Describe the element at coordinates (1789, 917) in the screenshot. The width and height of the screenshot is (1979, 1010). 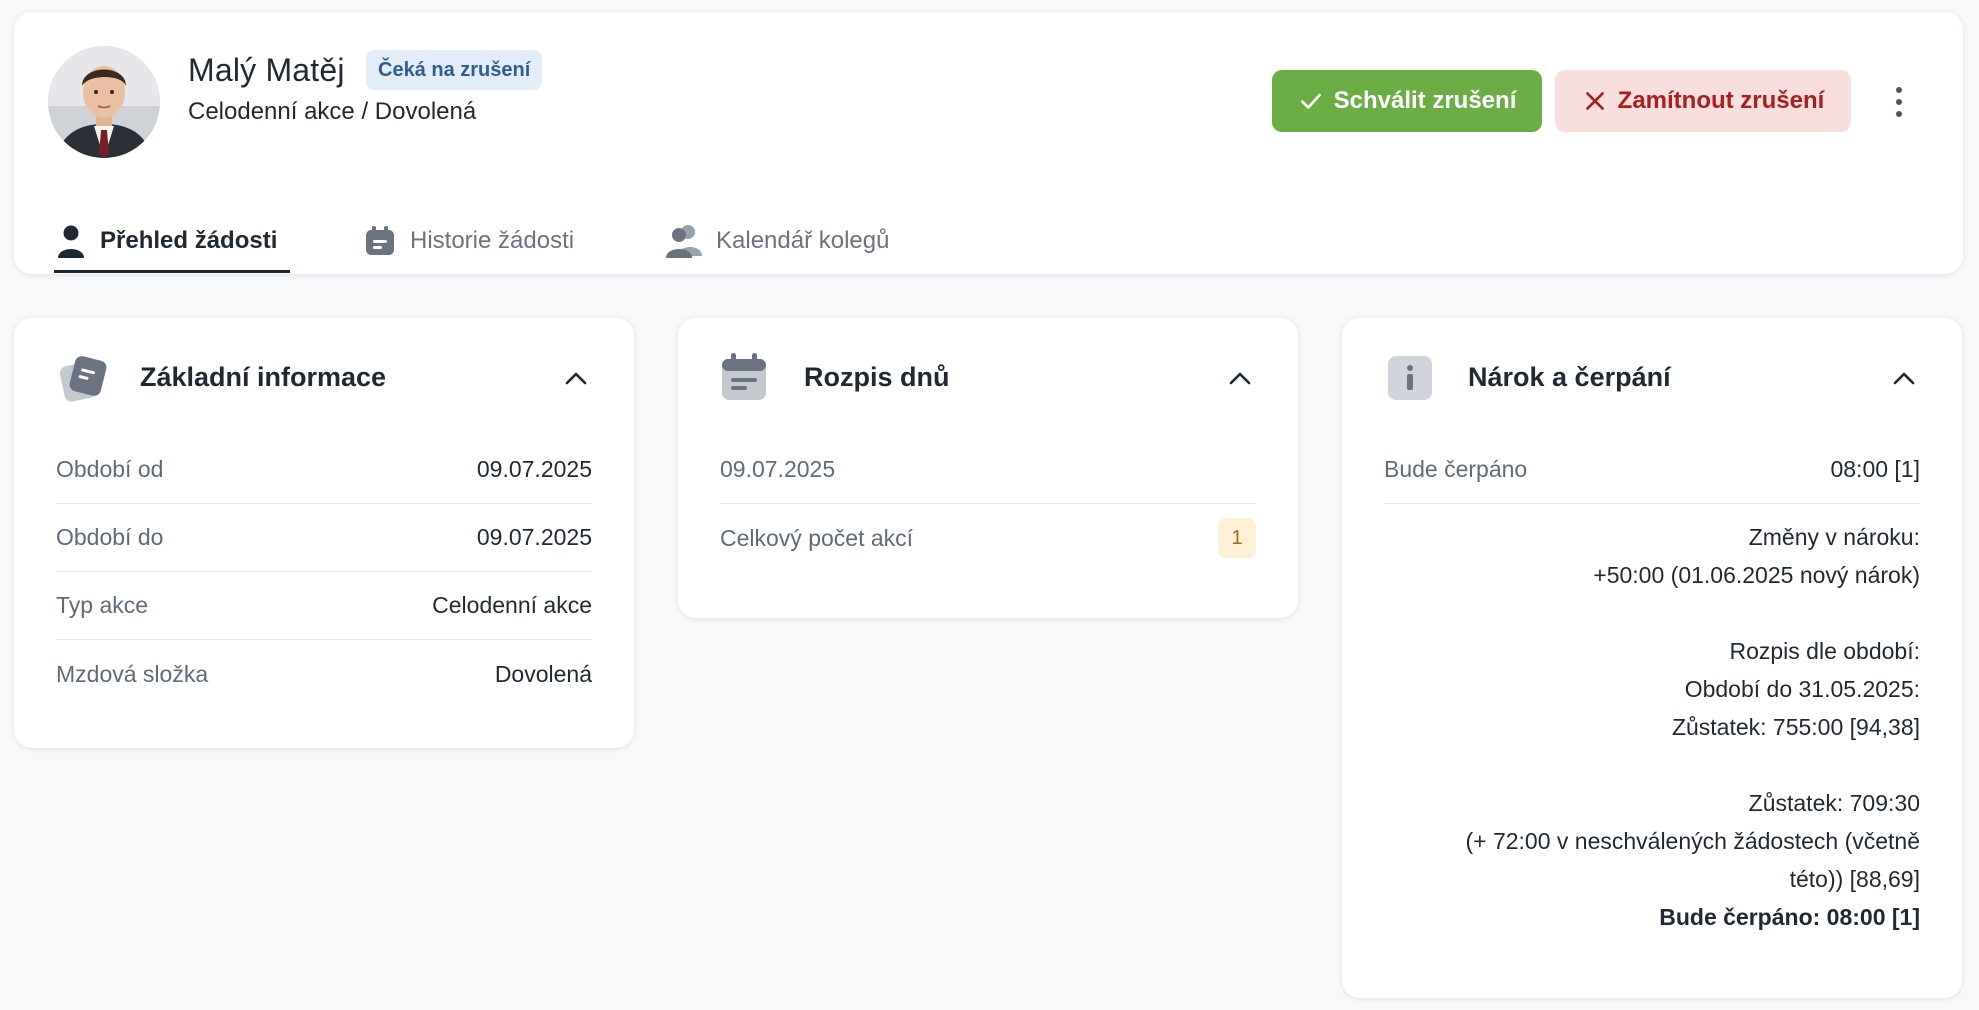
I see `will-draw-summary: Bude čerpáno: 08:00 [1]` at that location.